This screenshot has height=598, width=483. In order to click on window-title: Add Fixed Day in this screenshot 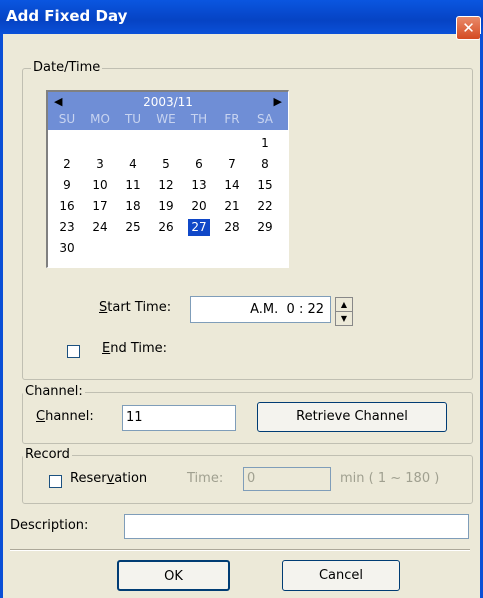, I will do `click(67, 16)`.